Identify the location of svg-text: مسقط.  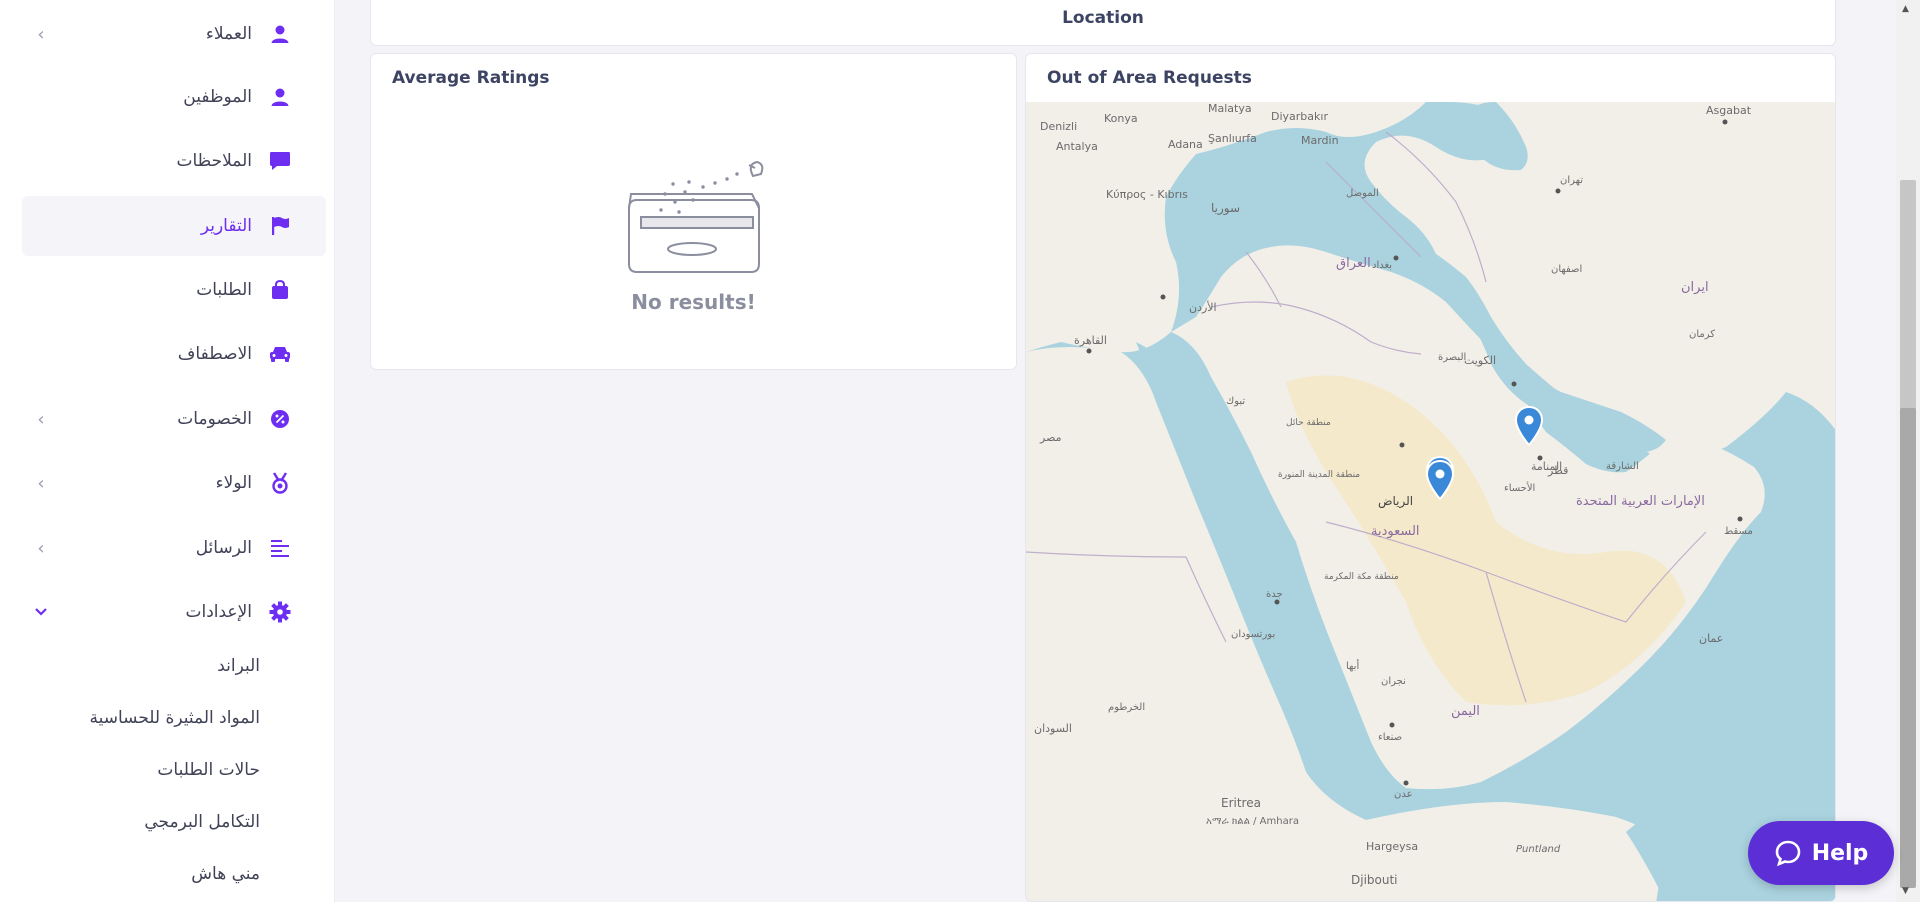
(1738, 531).